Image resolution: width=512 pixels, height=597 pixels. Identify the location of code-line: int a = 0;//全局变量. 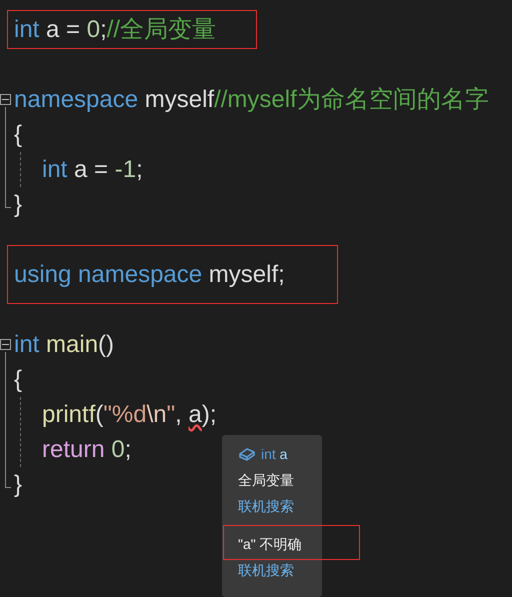
(115, 29).